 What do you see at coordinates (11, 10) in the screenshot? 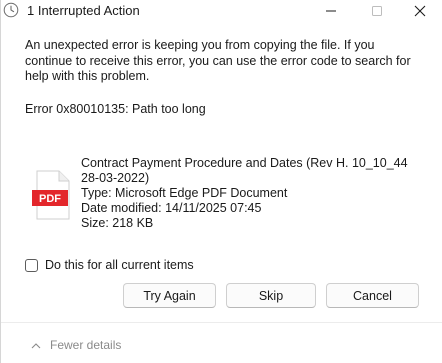
I see `copy-progress-icon` at bounding box center [11, 10].